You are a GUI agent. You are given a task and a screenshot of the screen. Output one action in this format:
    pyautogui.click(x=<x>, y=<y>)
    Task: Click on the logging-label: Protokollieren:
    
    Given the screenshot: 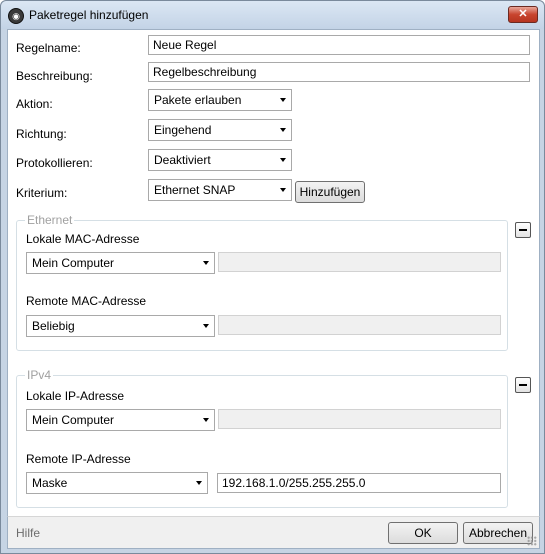 What is the action you would take?
    pyautogui.click(x=54, y=163)
    